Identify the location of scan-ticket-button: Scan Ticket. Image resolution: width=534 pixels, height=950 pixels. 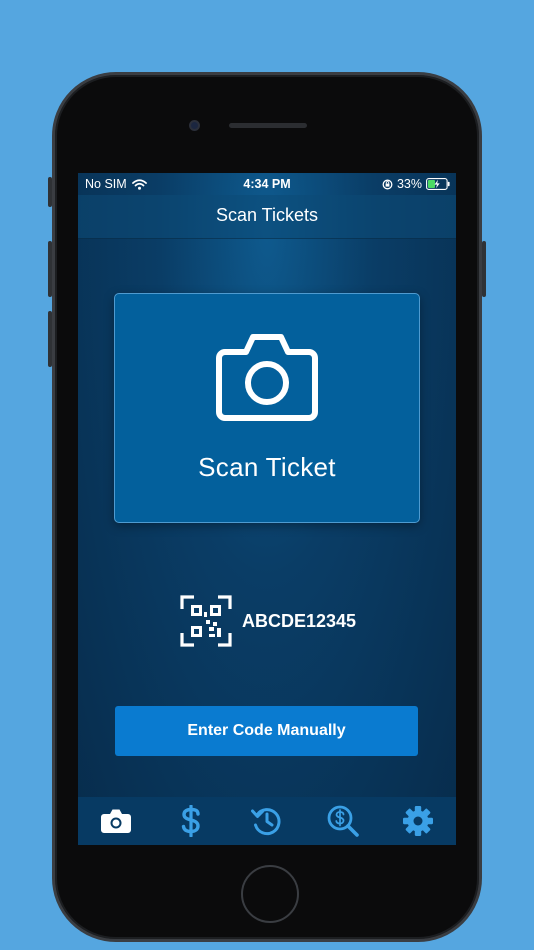
(267, 408).